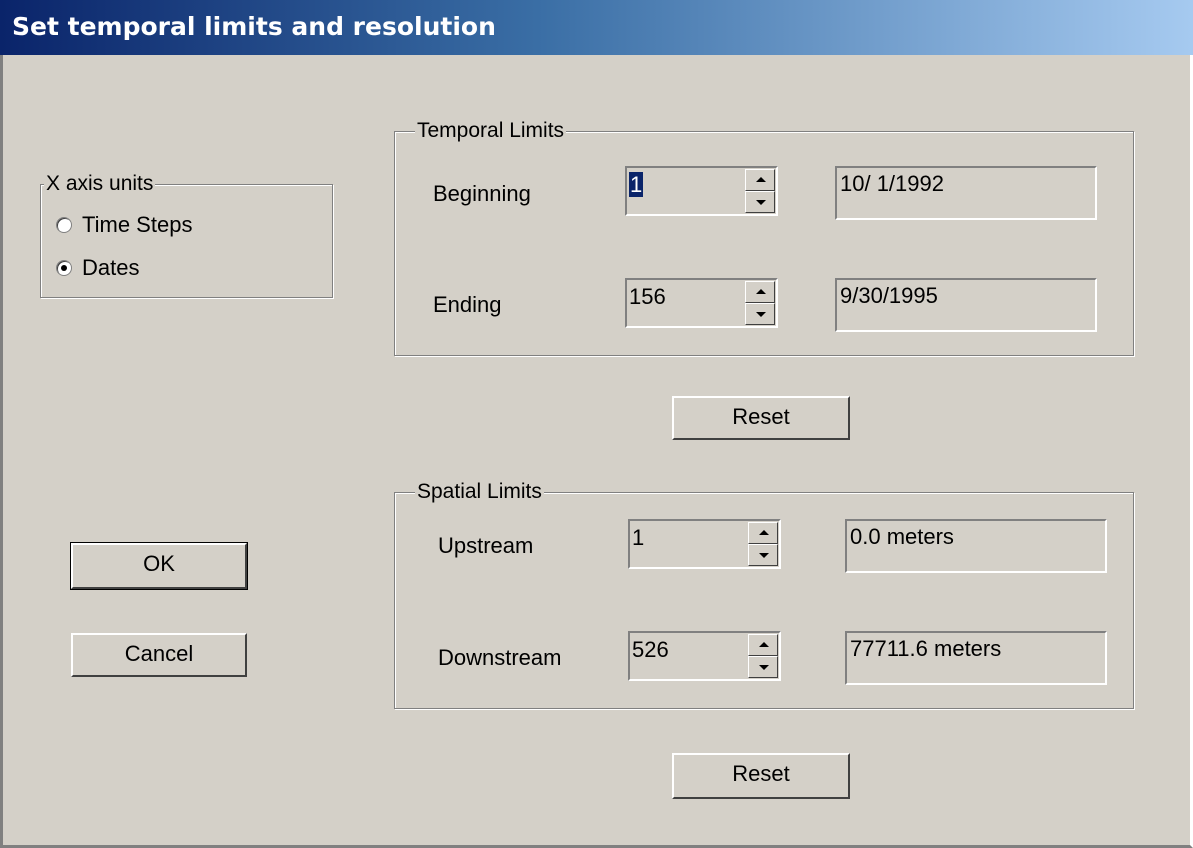 The height and width of the screenshot is (848, 1193). What do you see at coordinates (966, 193) in the screenshot?
I see `beginning-date-display: 10/ 1/1992` at bounding box center [966, 193].